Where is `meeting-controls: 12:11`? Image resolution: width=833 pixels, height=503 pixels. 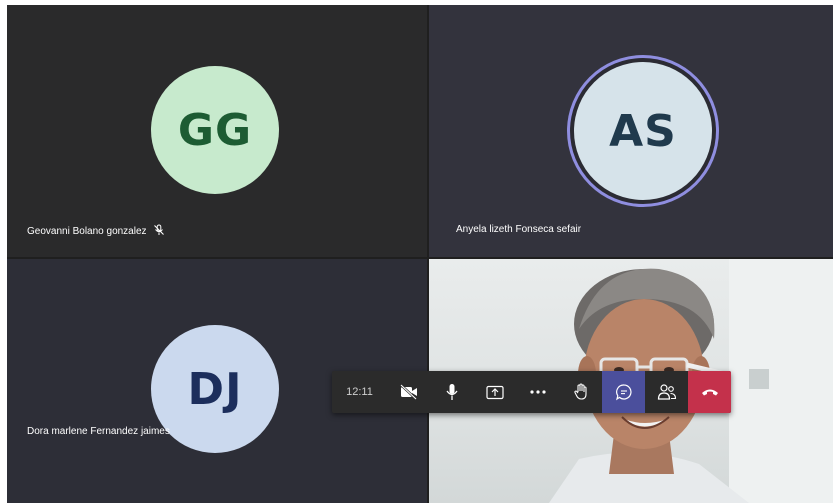 meeting-controls: 12:11 is located at coordinates (531, 392).